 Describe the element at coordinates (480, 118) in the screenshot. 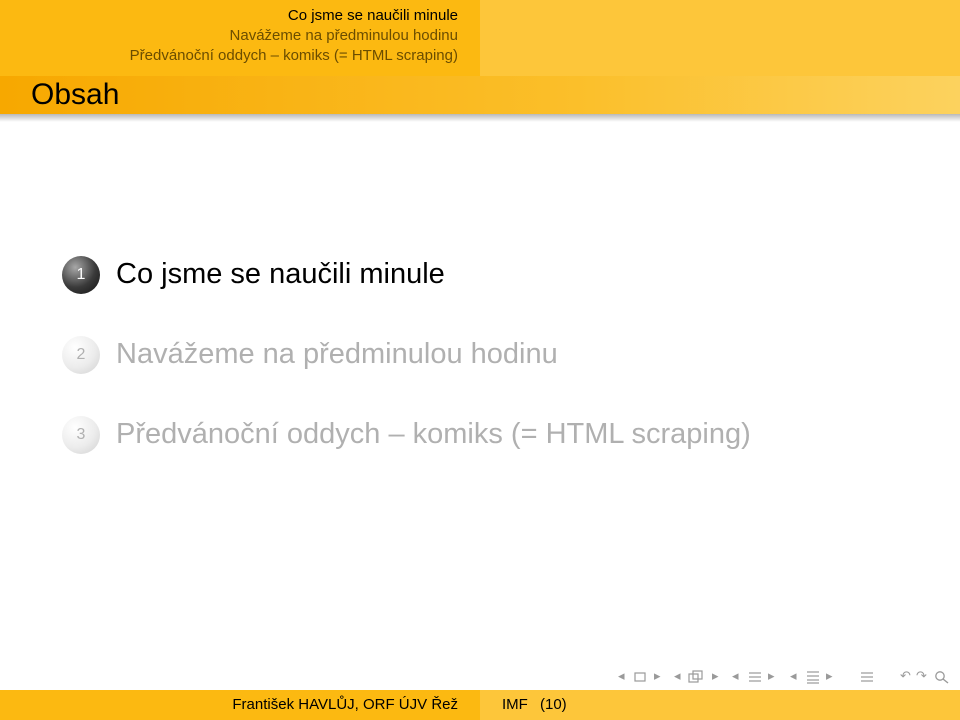

I see `title-shadow` at that location.